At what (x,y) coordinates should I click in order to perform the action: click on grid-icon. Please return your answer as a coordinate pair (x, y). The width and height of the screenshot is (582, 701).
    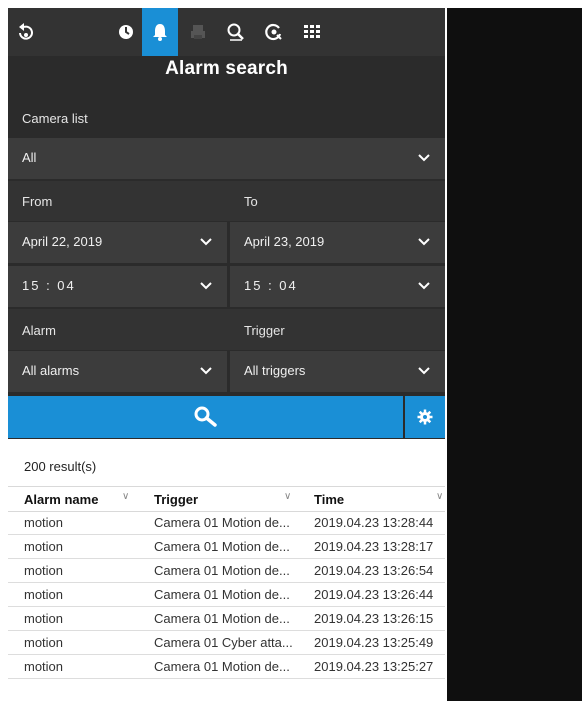
    Looking at the image, I should click on (312, 31).